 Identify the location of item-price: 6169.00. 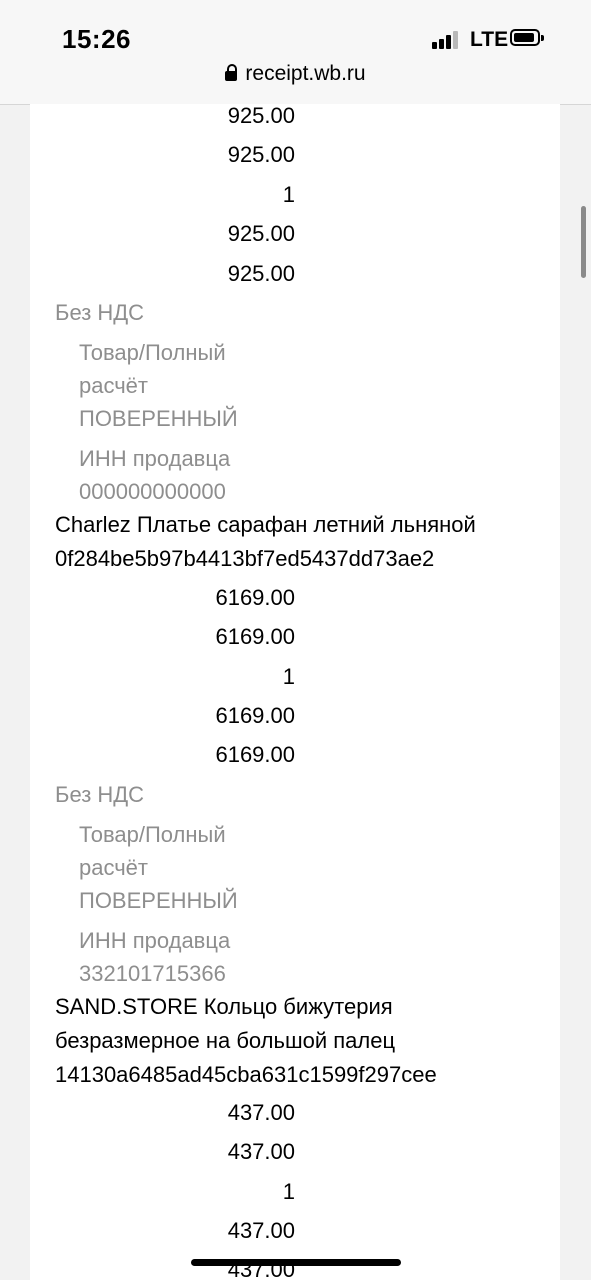
(255, 597).